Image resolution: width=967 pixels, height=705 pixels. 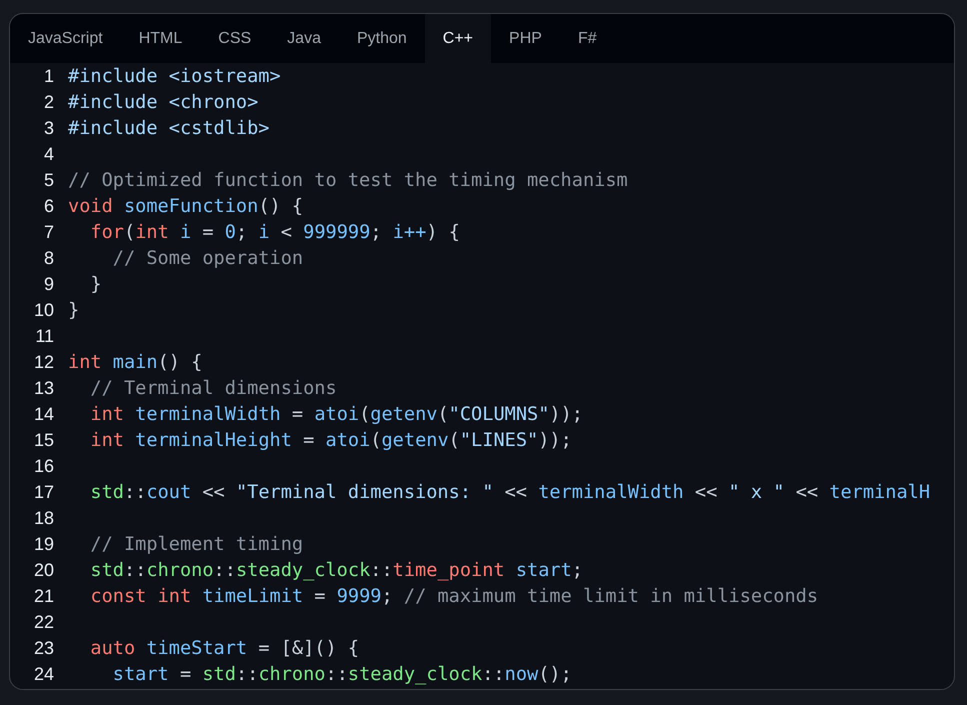 What do you see at coordinates (48, 258) in the screenshot?
I see `line-number: 8` at bounding box center [48, 258].